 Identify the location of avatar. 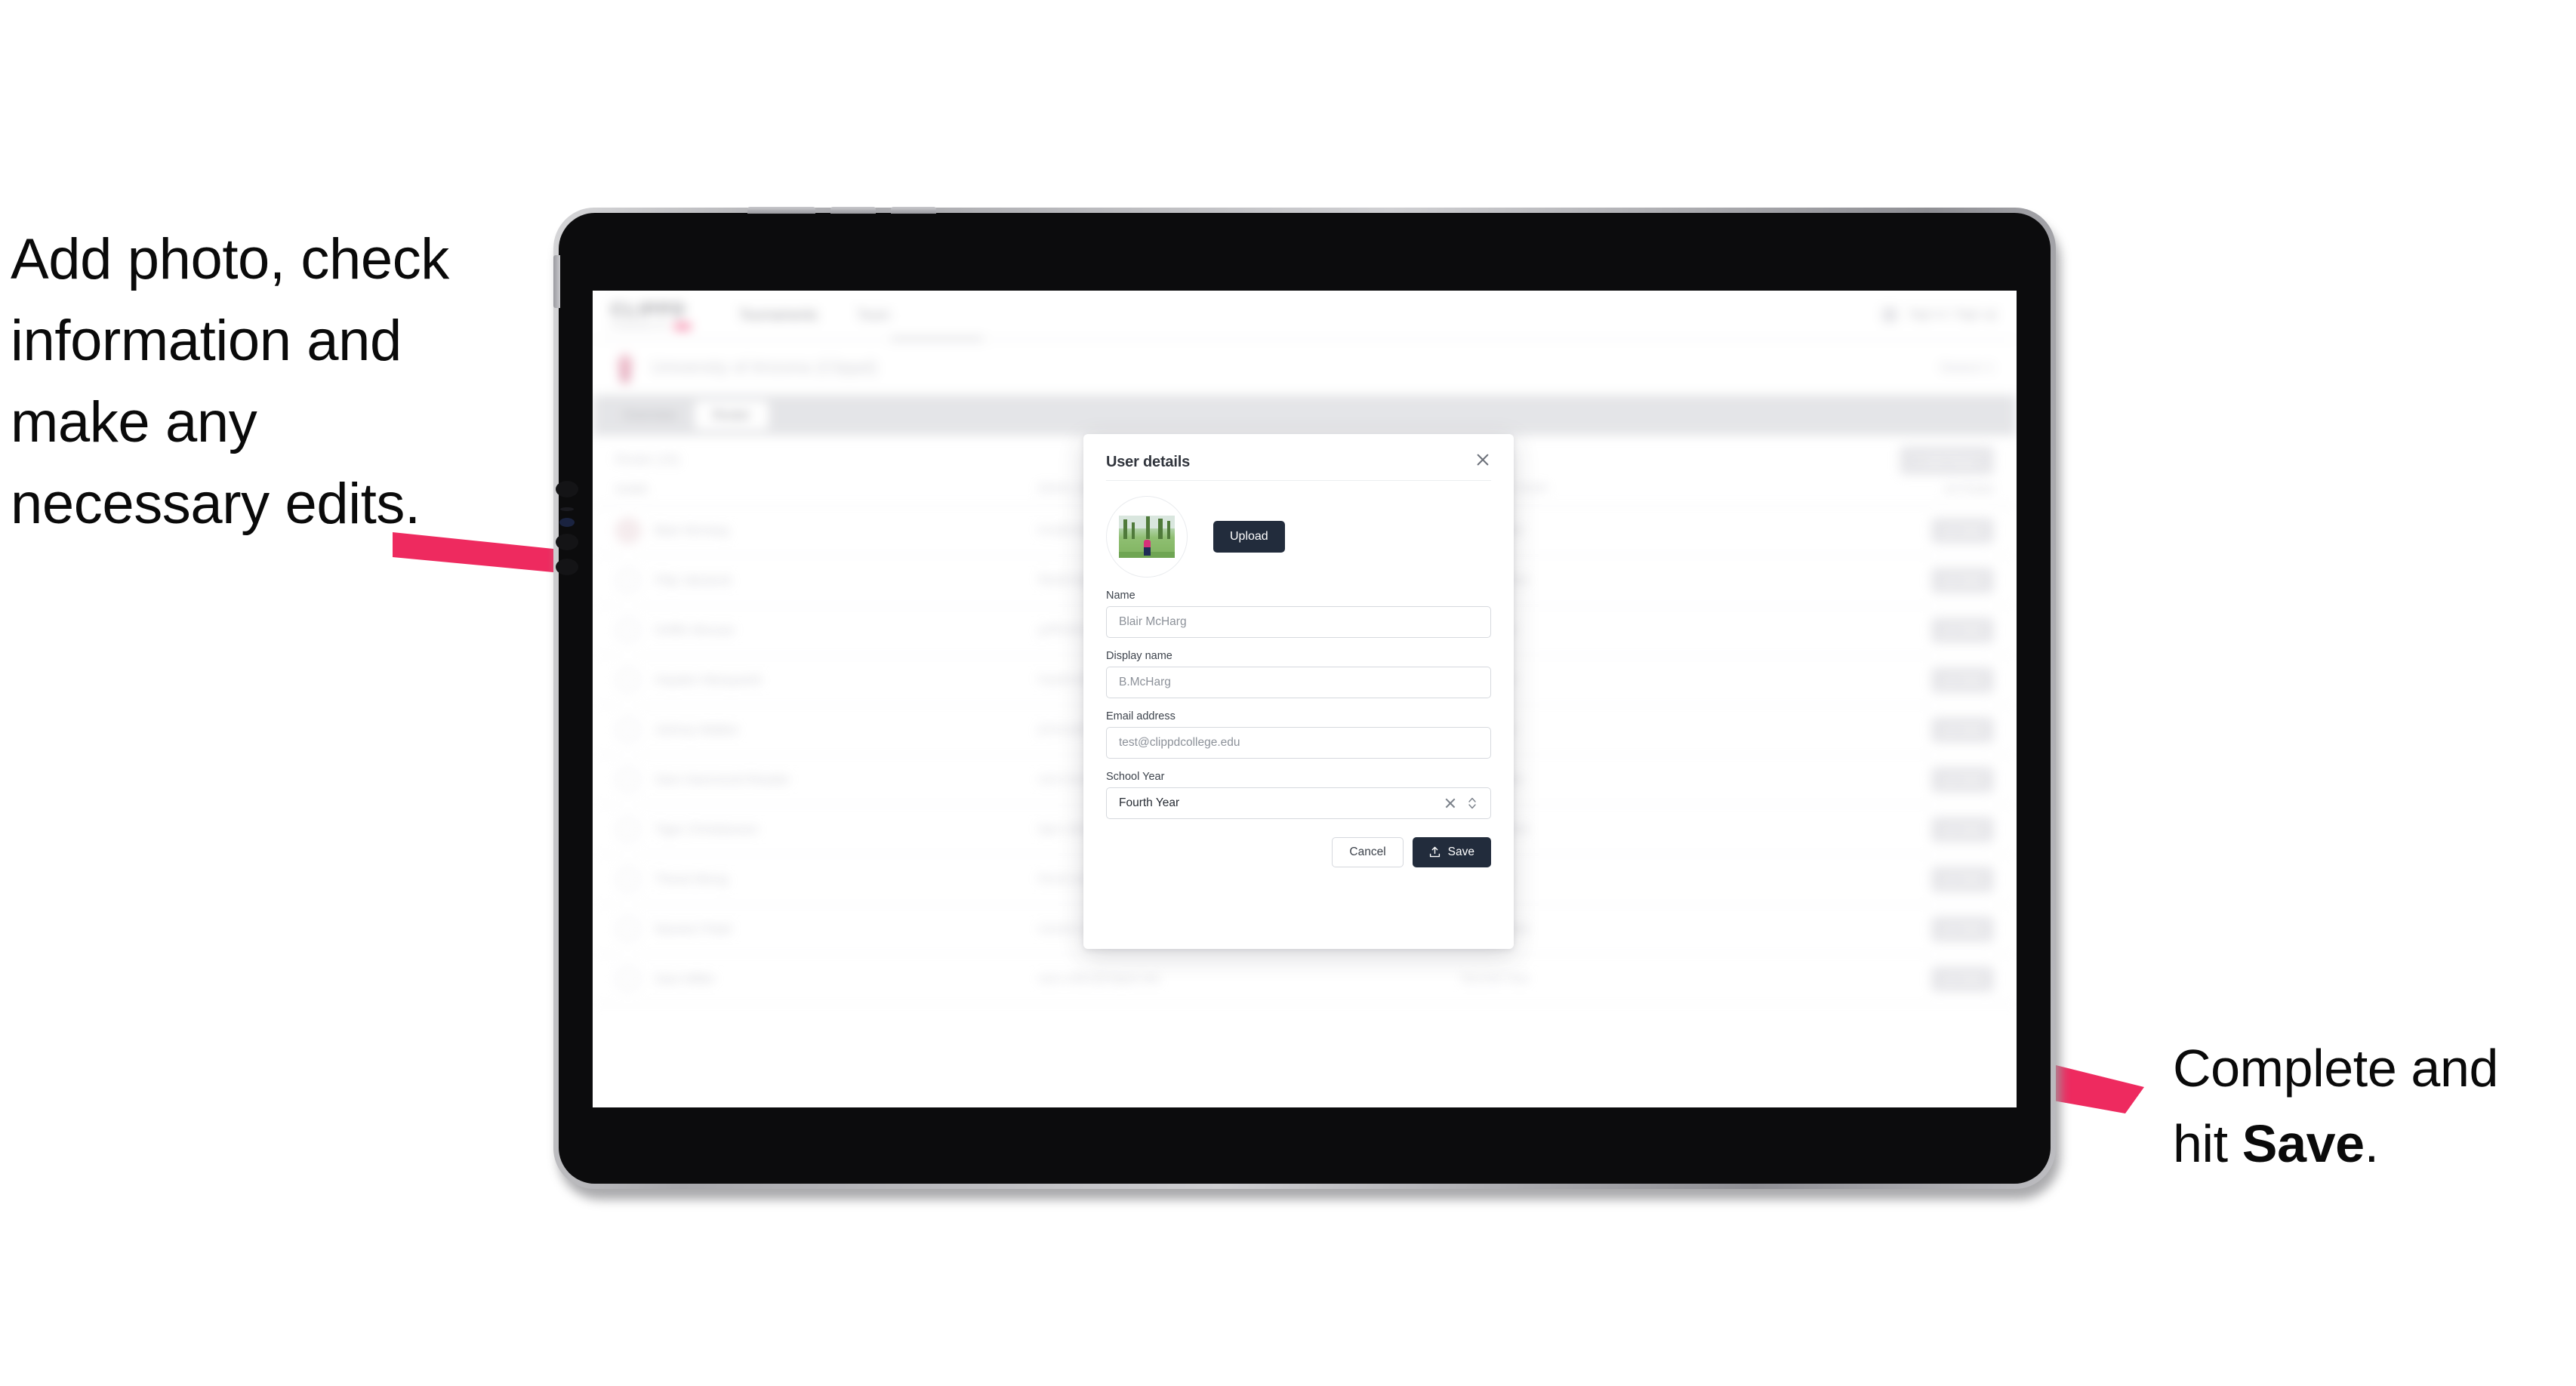
(1147, 537).